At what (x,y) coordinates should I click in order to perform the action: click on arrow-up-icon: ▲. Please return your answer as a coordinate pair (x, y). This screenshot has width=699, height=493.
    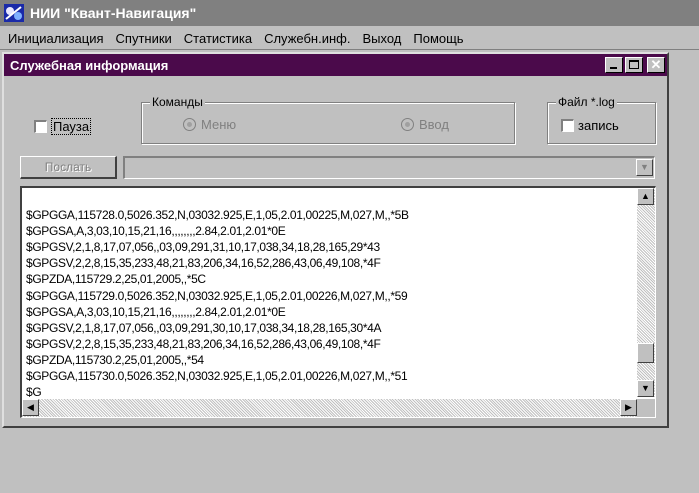
    Looking at the image, I should click on (645, 196).